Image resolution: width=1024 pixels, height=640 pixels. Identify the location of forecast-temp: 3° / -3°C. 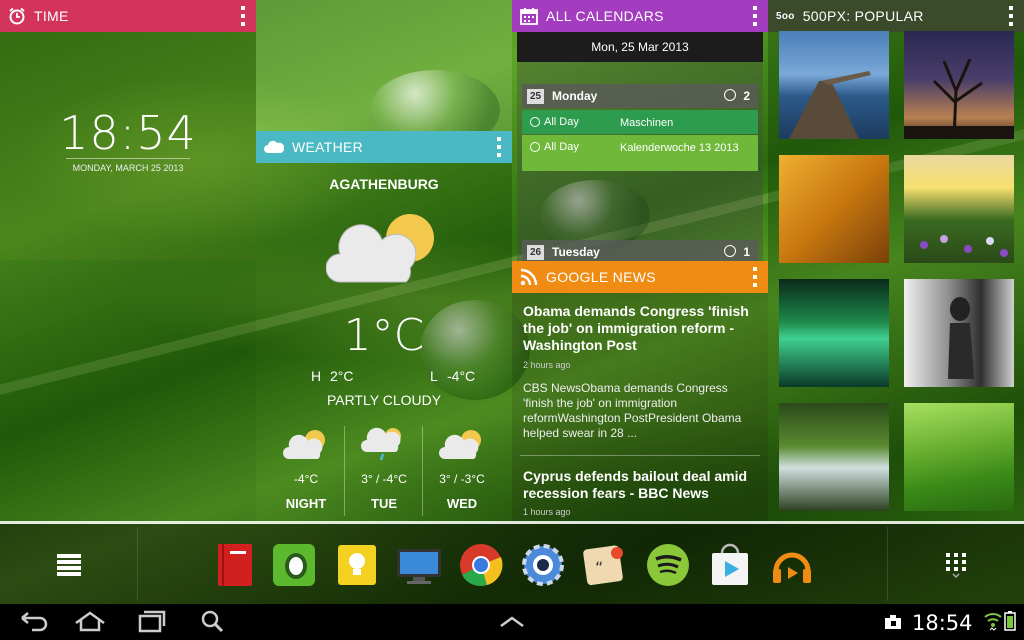
(462, 479).